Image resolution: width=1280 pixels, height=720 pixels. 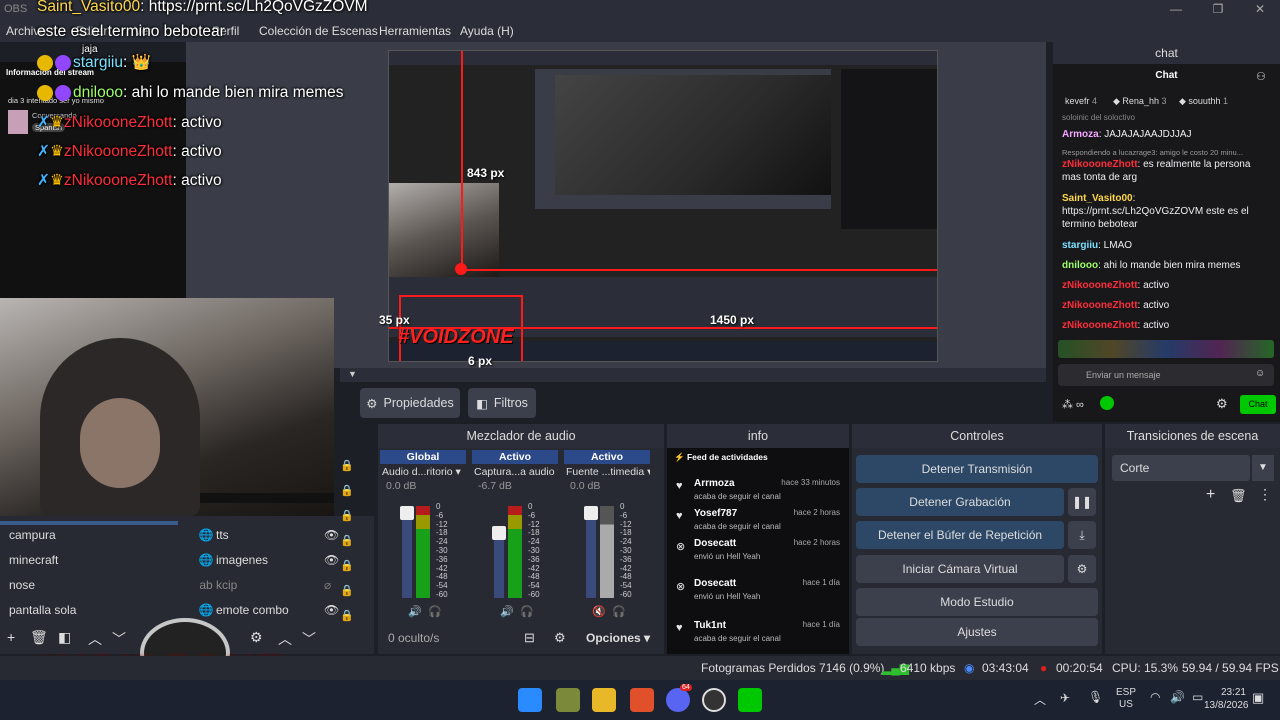 What do you see at coordinates (977, 632) in the screenshot?
I see `settings-button: Ajustes` at bounding box center [977, 632].